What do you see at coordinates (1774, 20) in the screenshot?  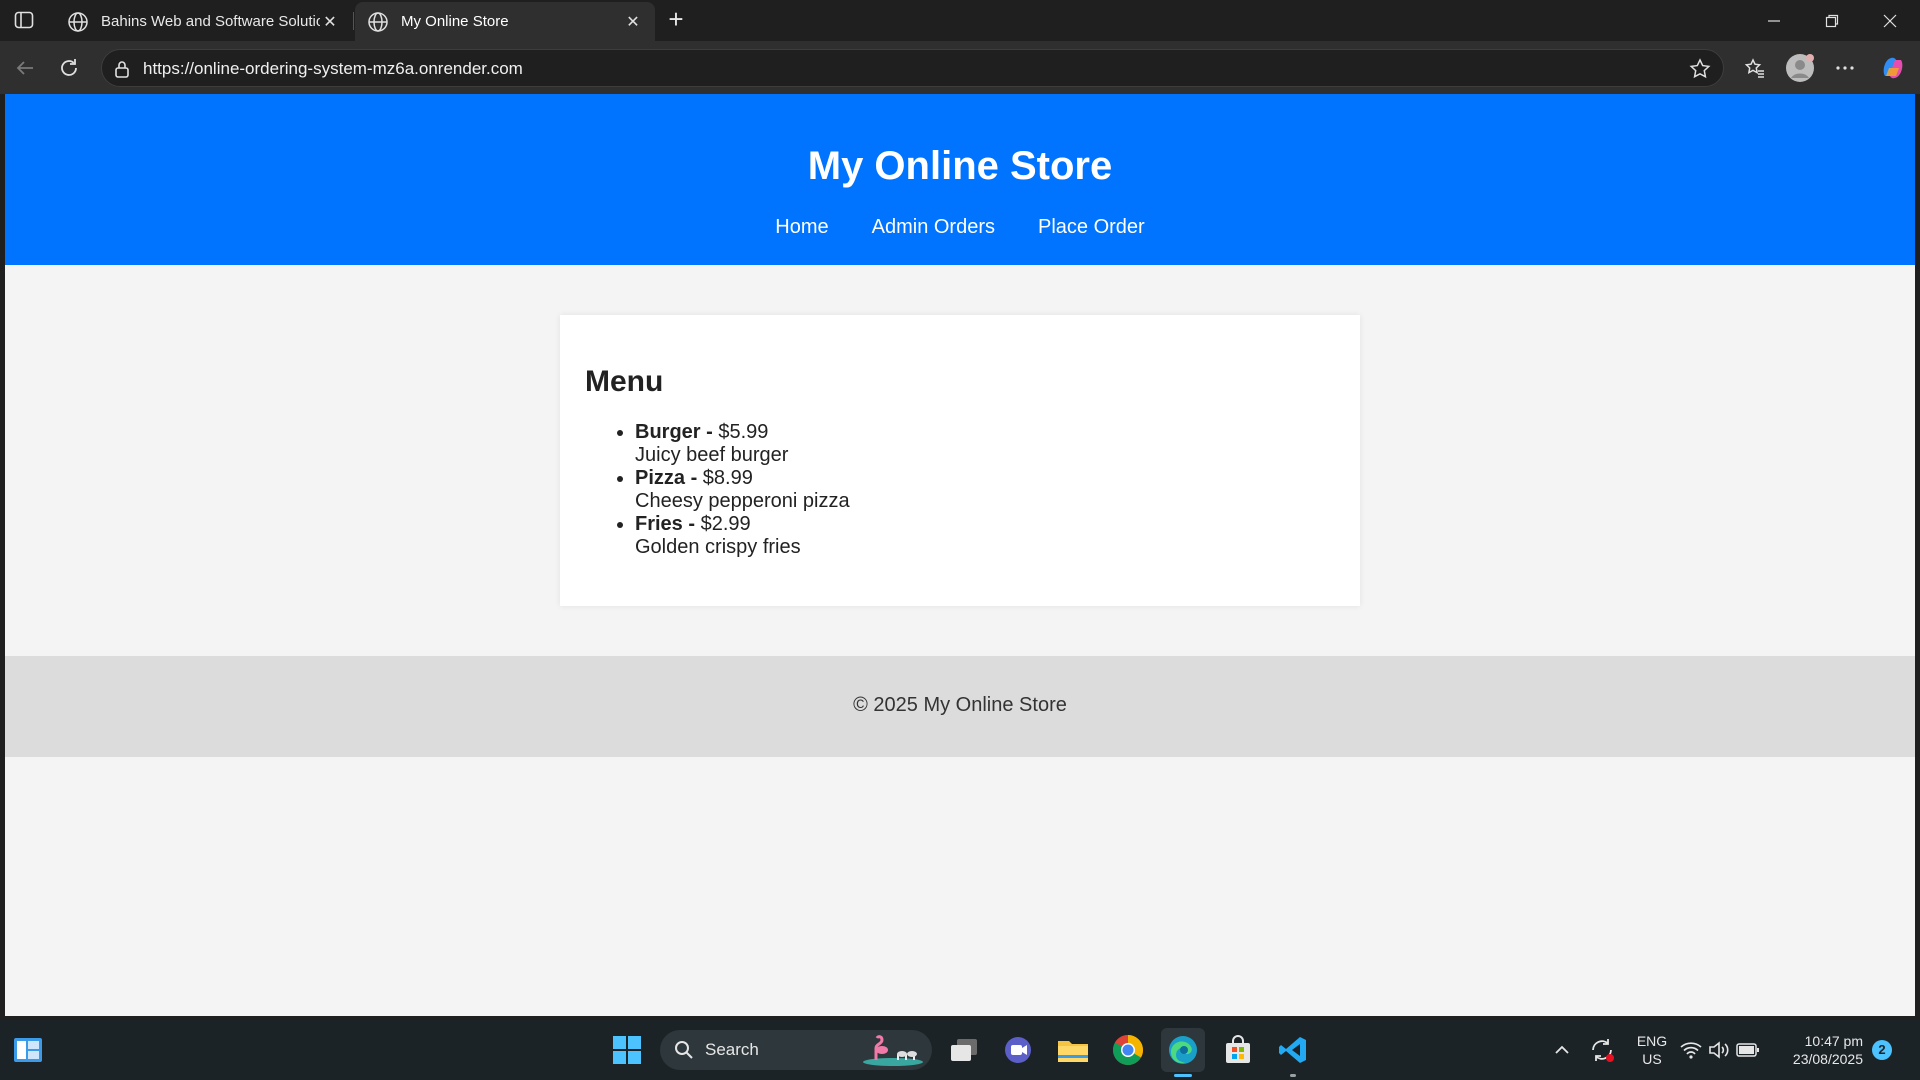 I see `minimize-button` at bounding box center [1774, 20].